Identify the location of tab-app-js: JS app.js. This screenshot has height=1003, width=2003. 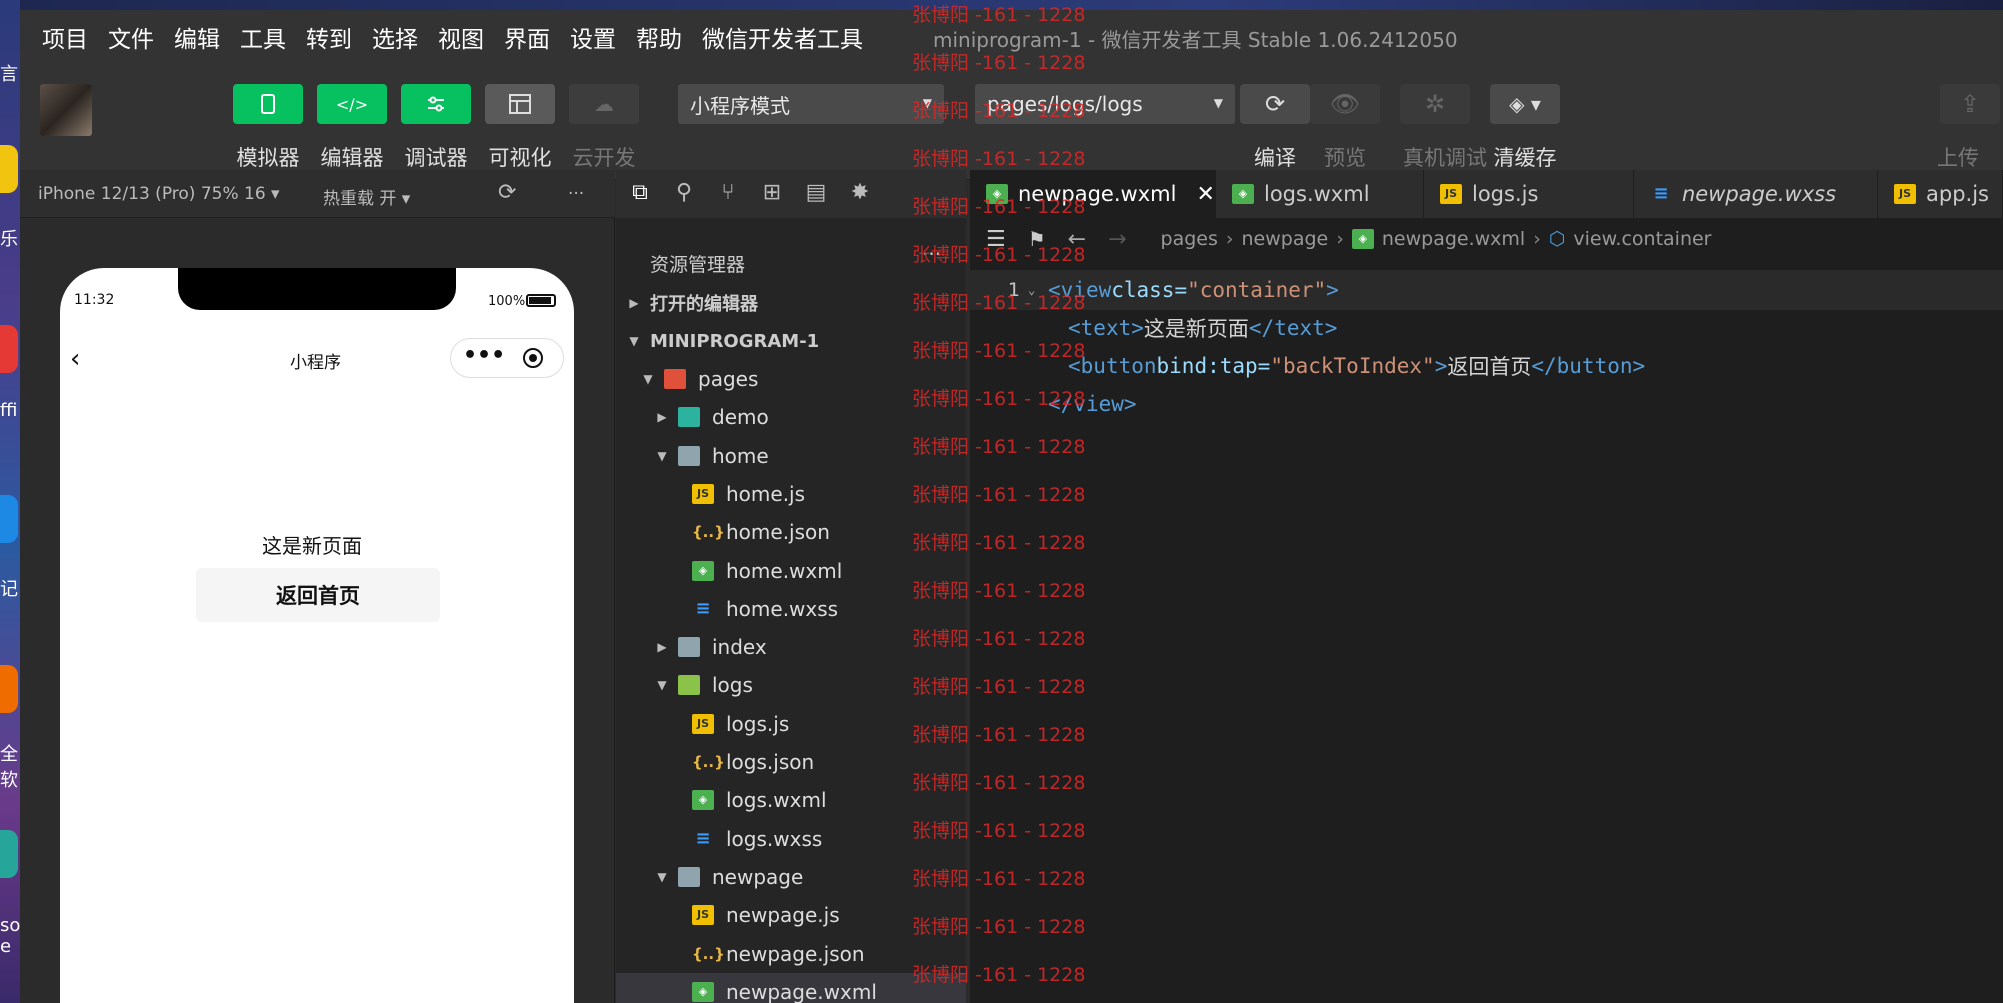
(1940, 194).